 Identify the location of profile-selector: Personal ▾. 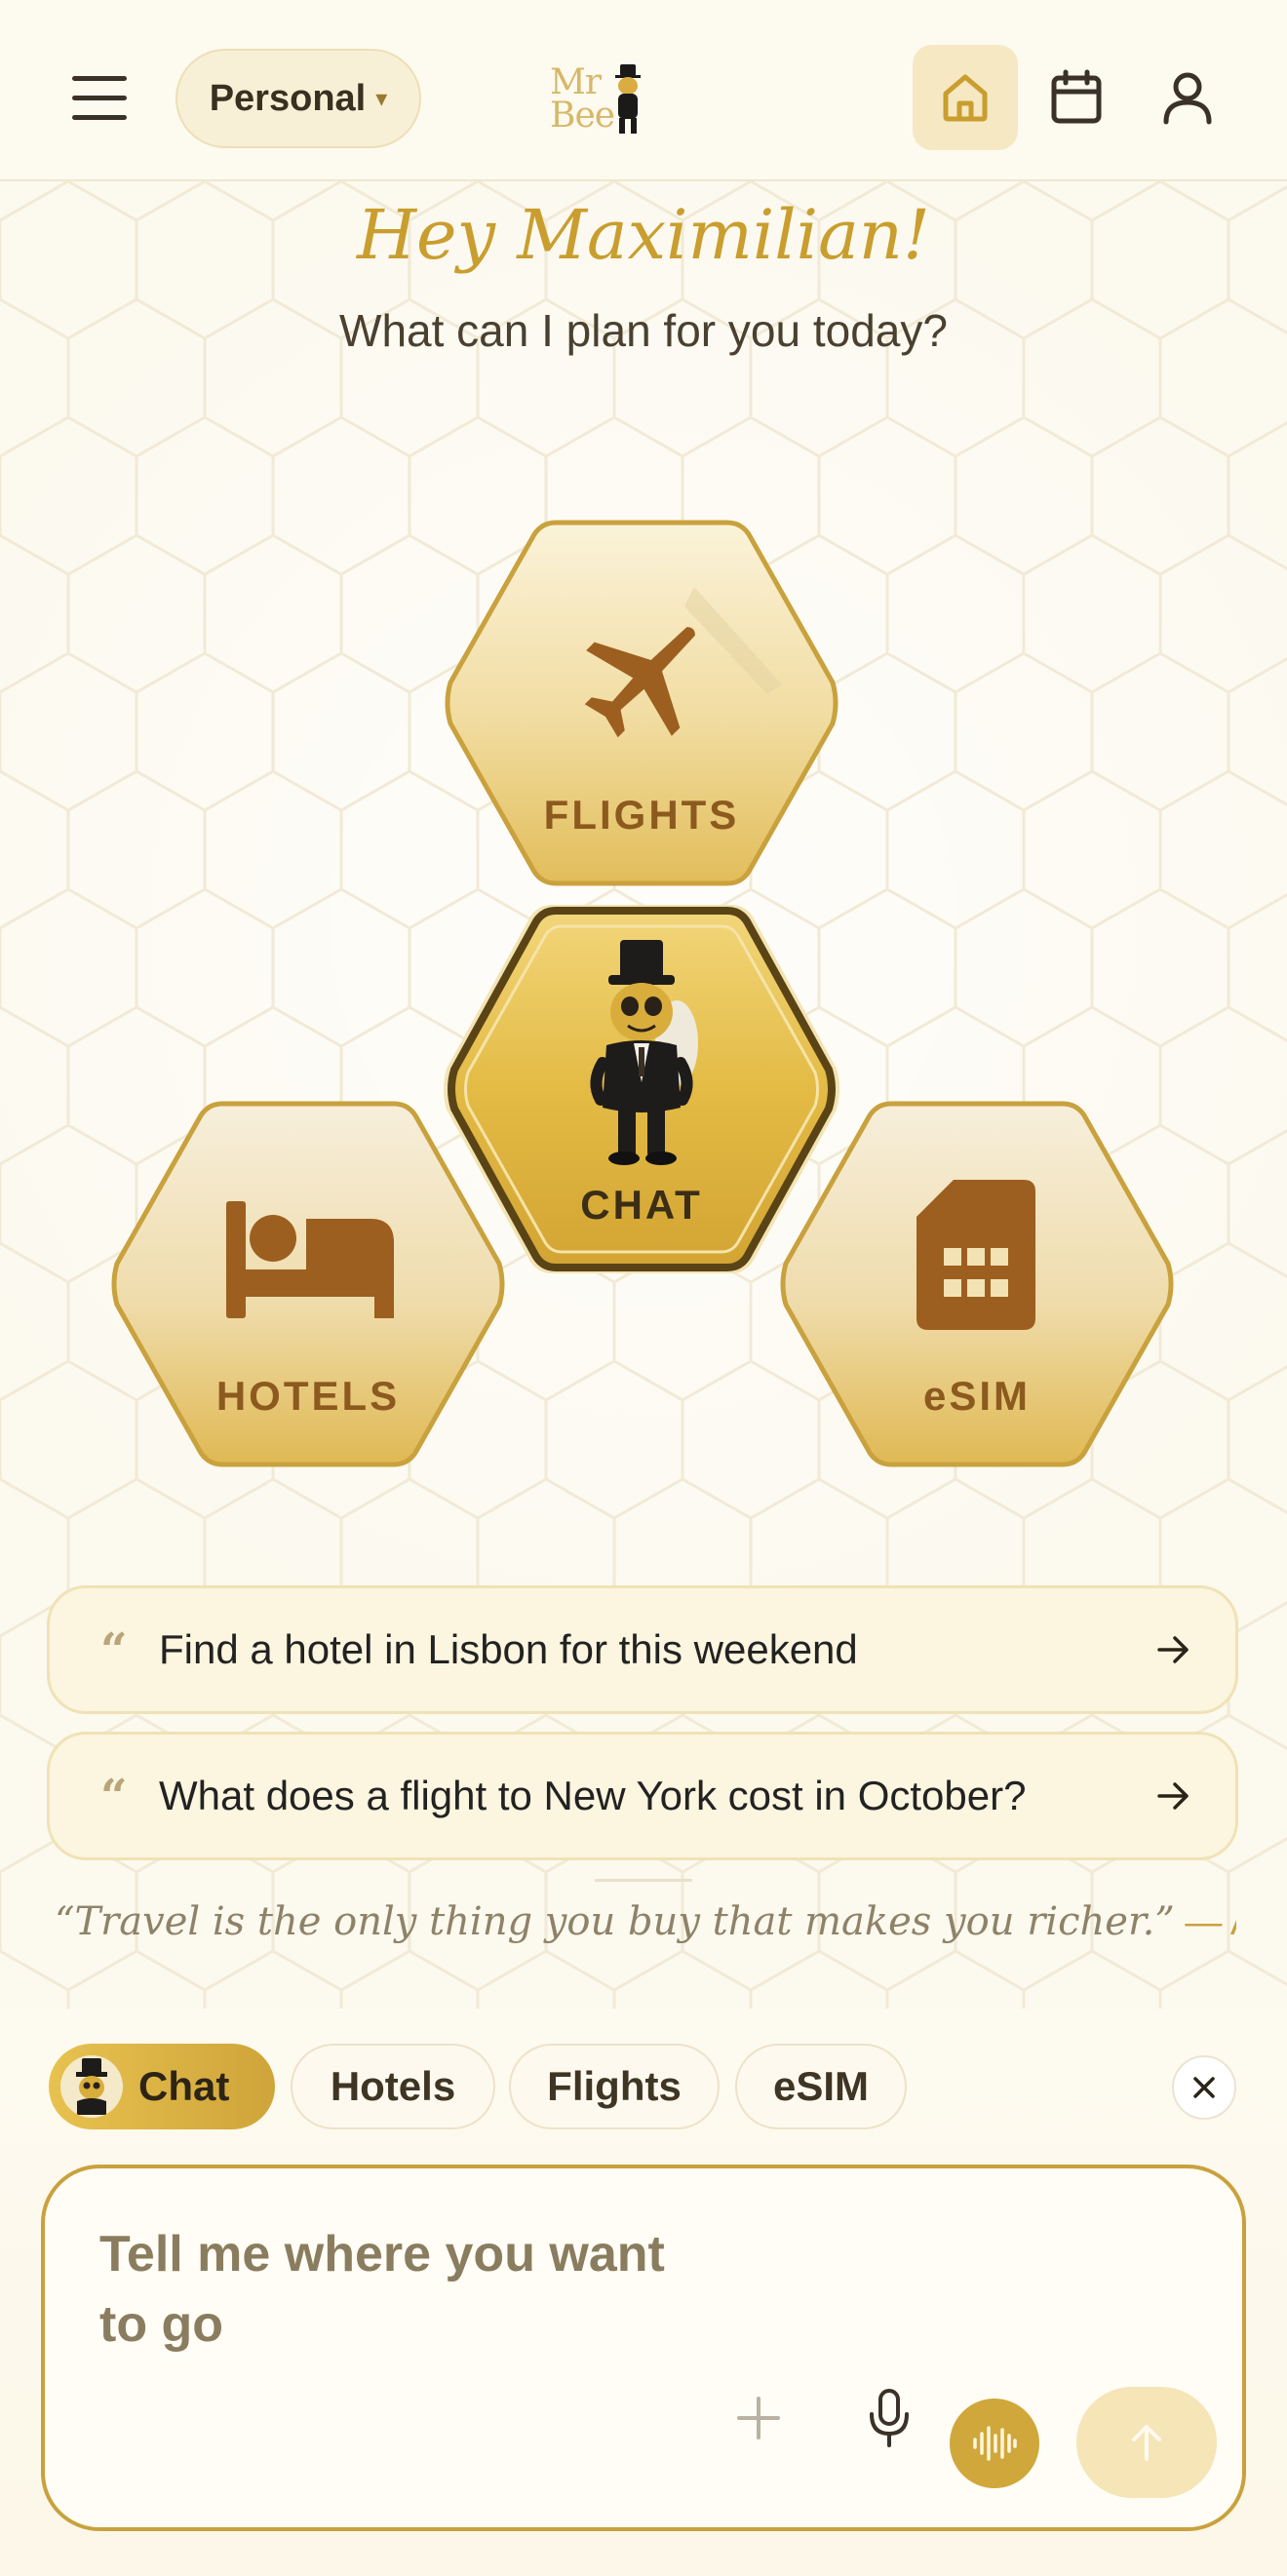
(298, 98).